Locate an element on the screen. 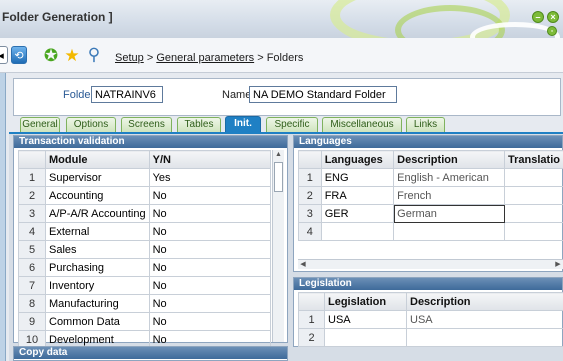  legislation-cell: USA is located at coordinates (365, 319).